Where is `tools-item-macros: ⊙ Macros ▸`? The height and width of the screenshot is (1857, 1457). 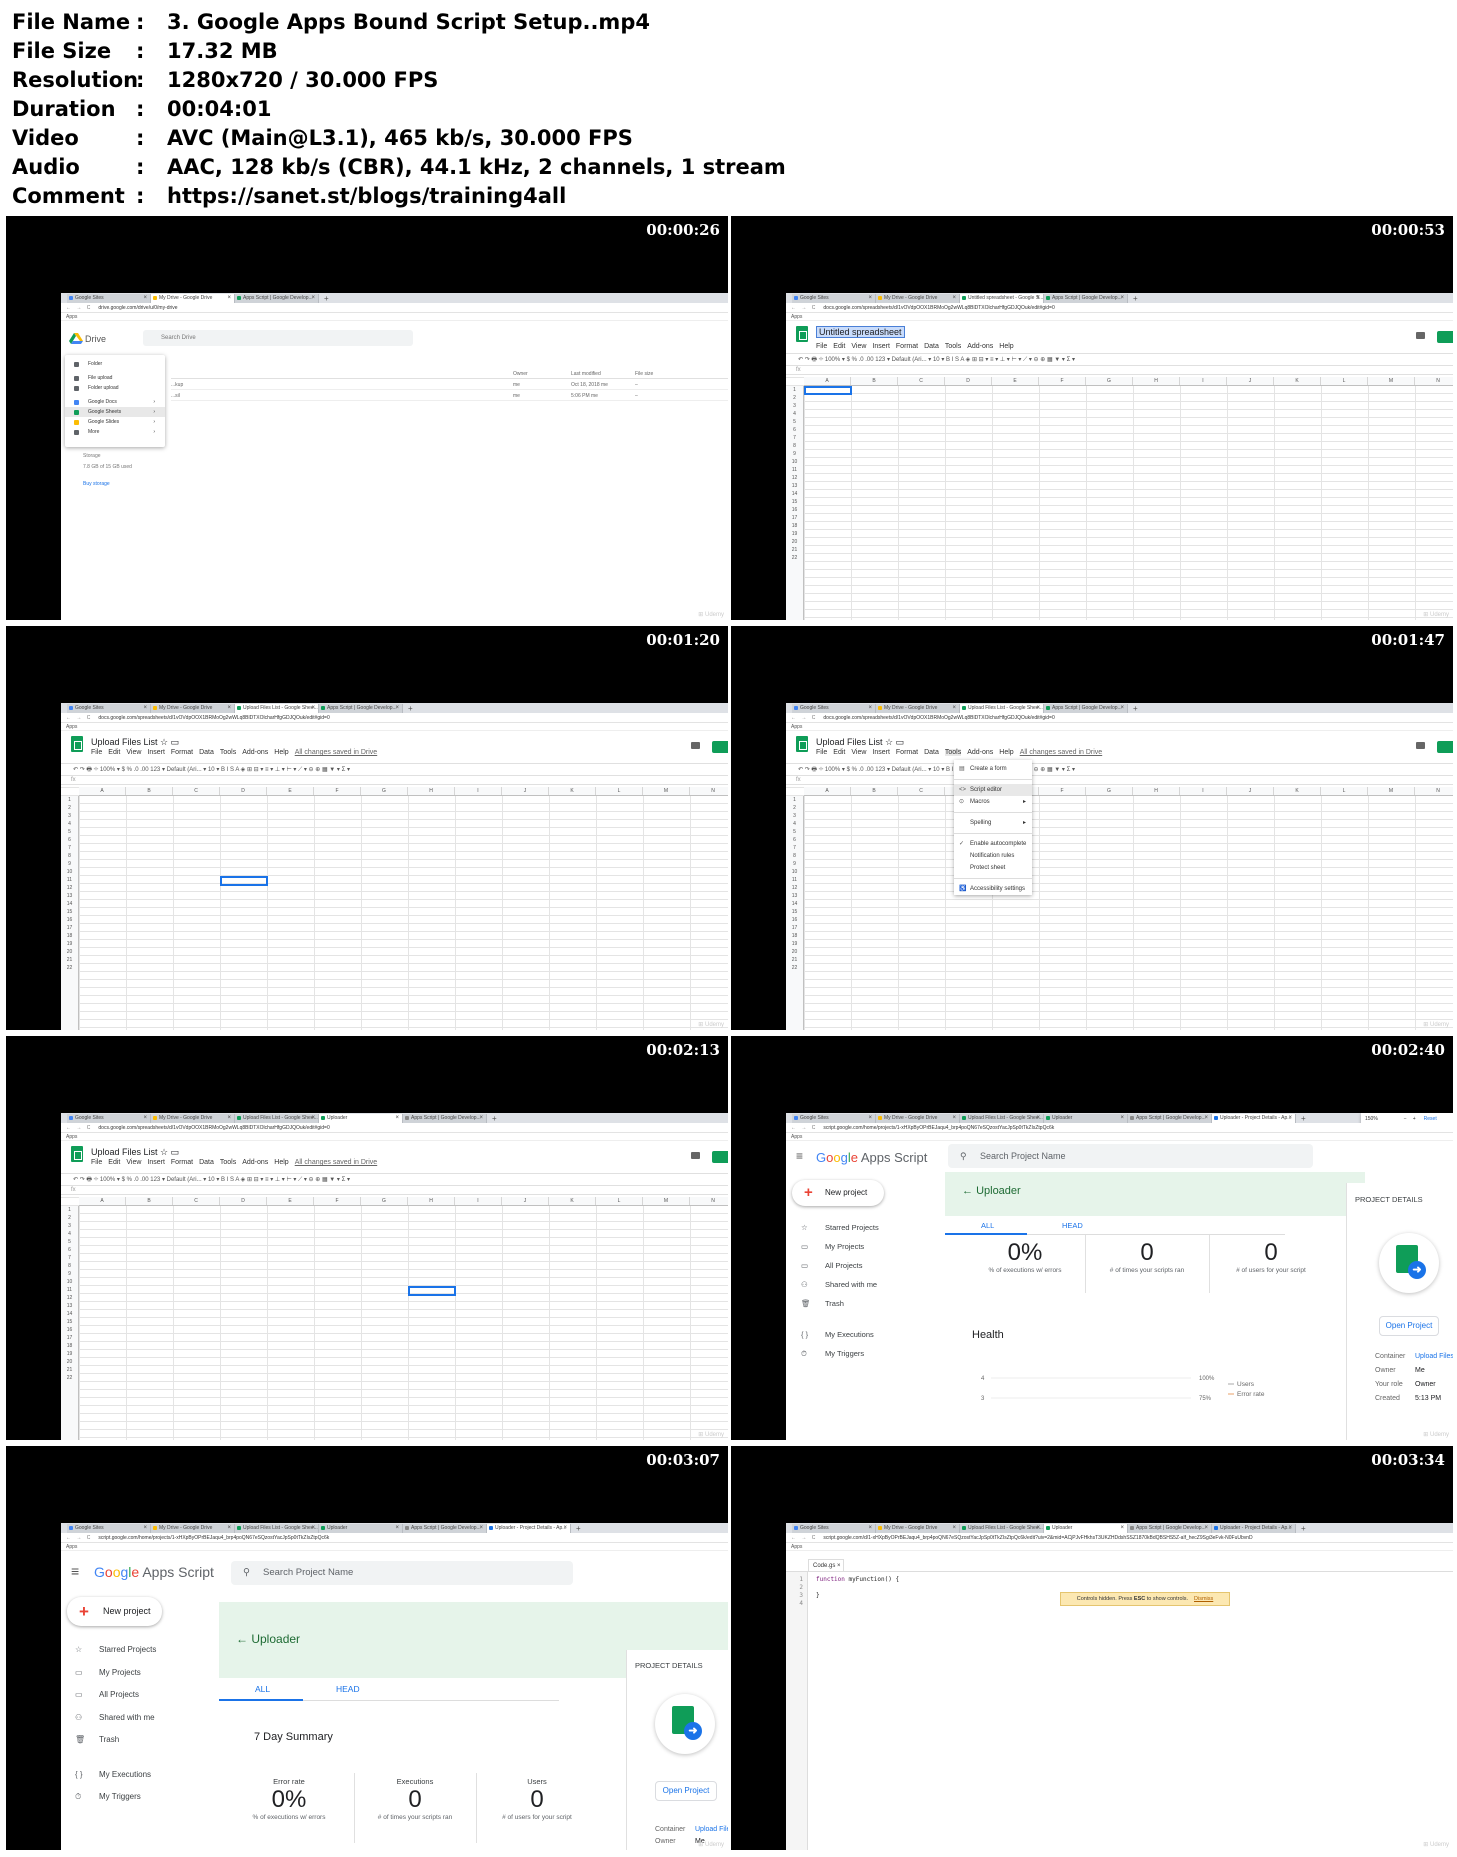
tools-item-macros: ⊙ Macros ▸ is located at coordinates (993, 802).